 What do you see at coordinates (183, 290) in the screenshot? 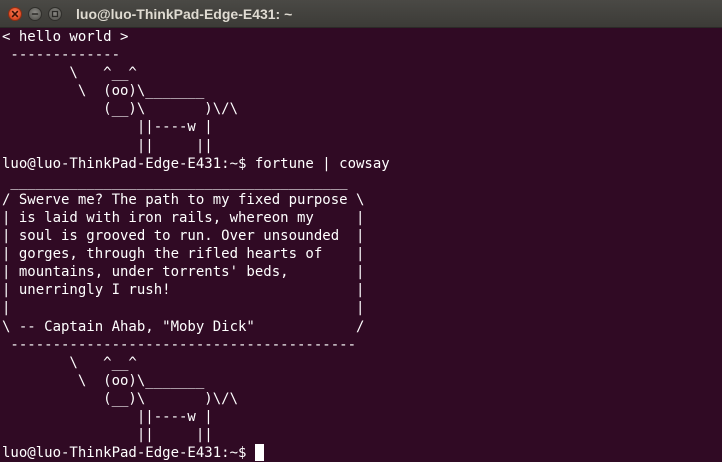
I see `terminal-line: | unerringly I rush! |` at bounding box center [183, 290].